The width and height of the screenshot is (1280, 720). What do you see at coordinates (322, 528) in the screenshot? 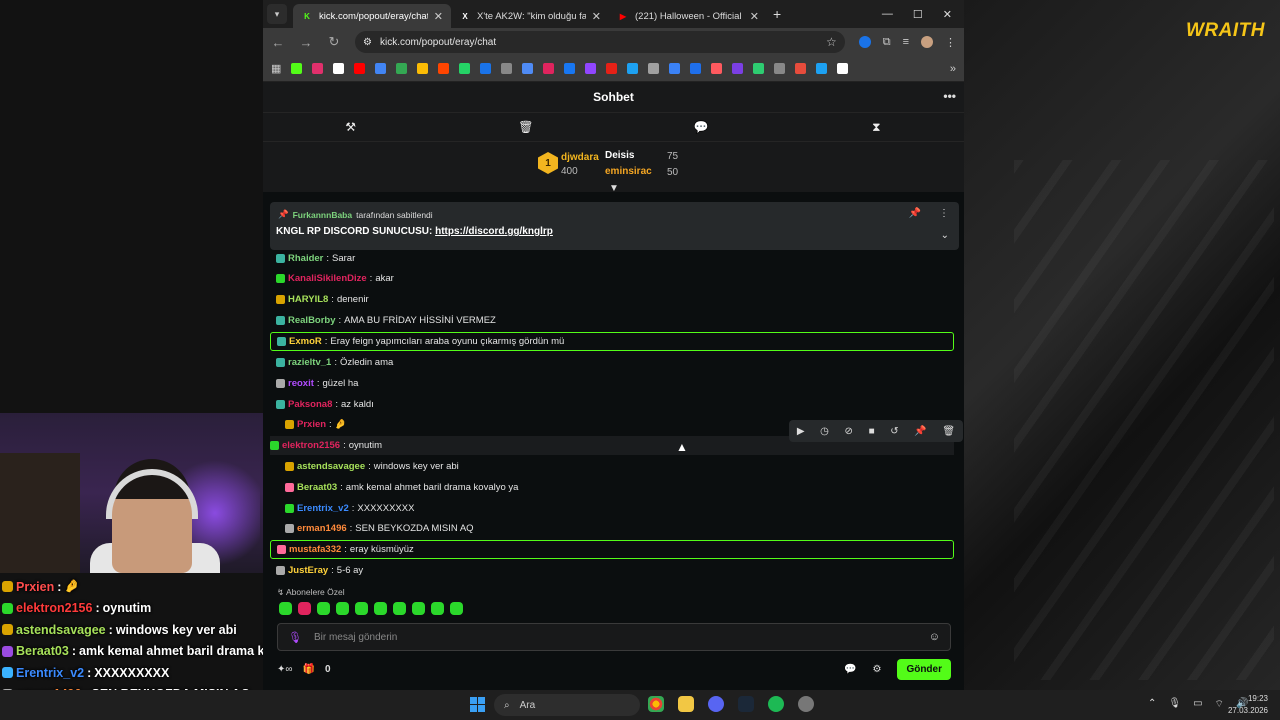
I see `chat-username: erman1496` at bounding box center [322, 528].